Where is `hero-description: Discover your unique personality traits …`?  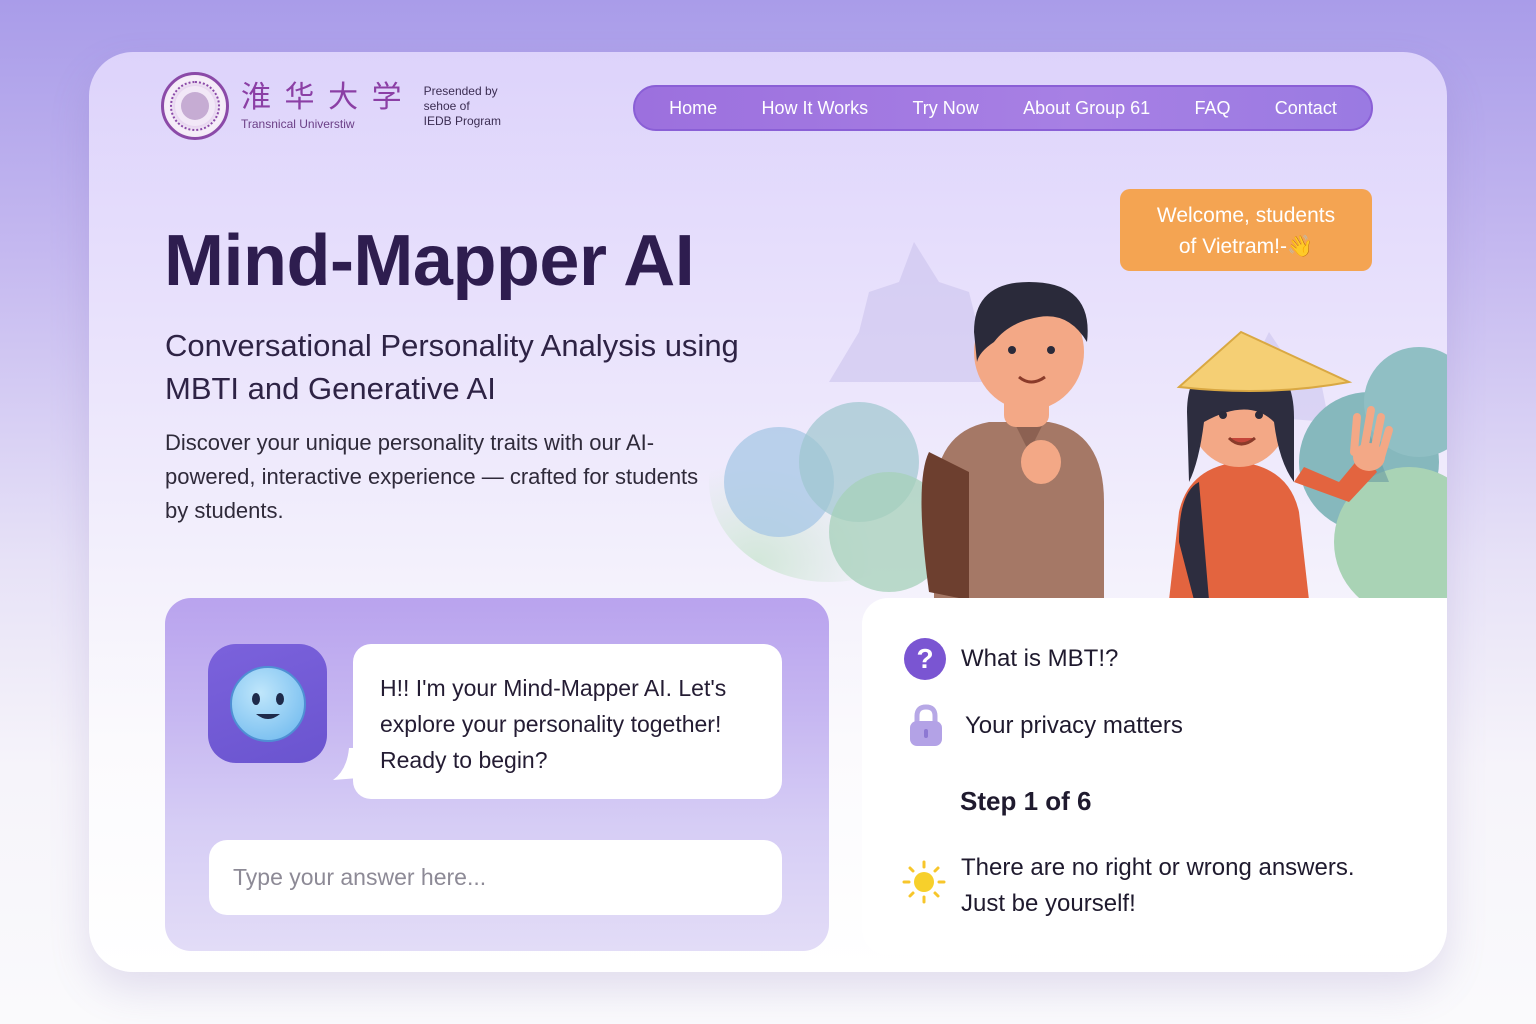 hero-description: Discover your unique personality traits … is located at coordinates (432, 476).